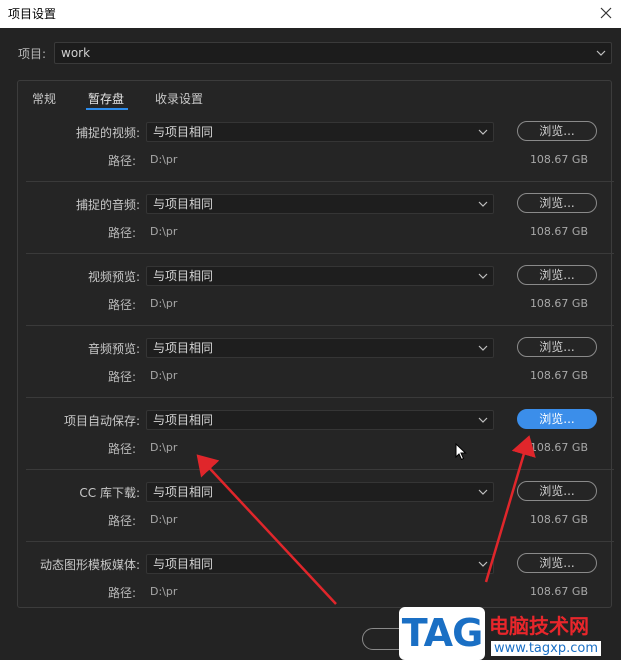 The width and height of the screenshot is (621, 660). What do you see at coordinates (113, 277) in the screenshot?
I see `row-label: 视频预览:` at bounding box center [113, 277].